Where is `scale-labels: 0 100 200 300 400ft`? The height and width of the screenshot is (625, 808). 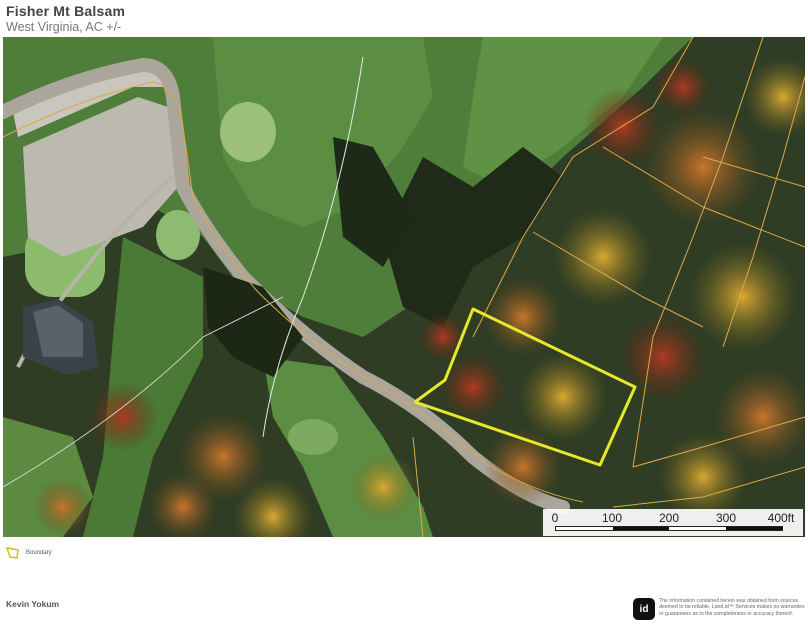
scale-labels: 0 100 200 300 400ft is located at coordinates (673, 518).